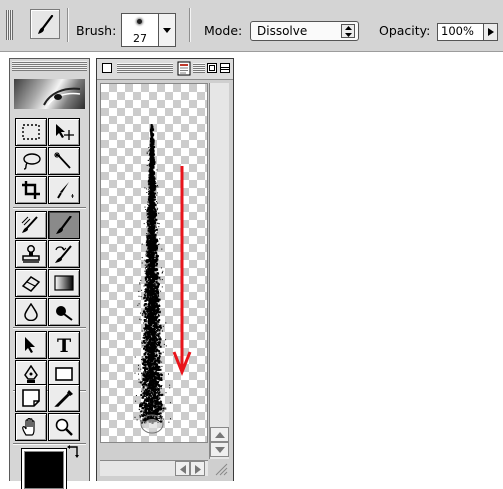 The height and width of the screenshot is (489, 503). I want to click on horizontal-scrollbar, so click(154, 468).